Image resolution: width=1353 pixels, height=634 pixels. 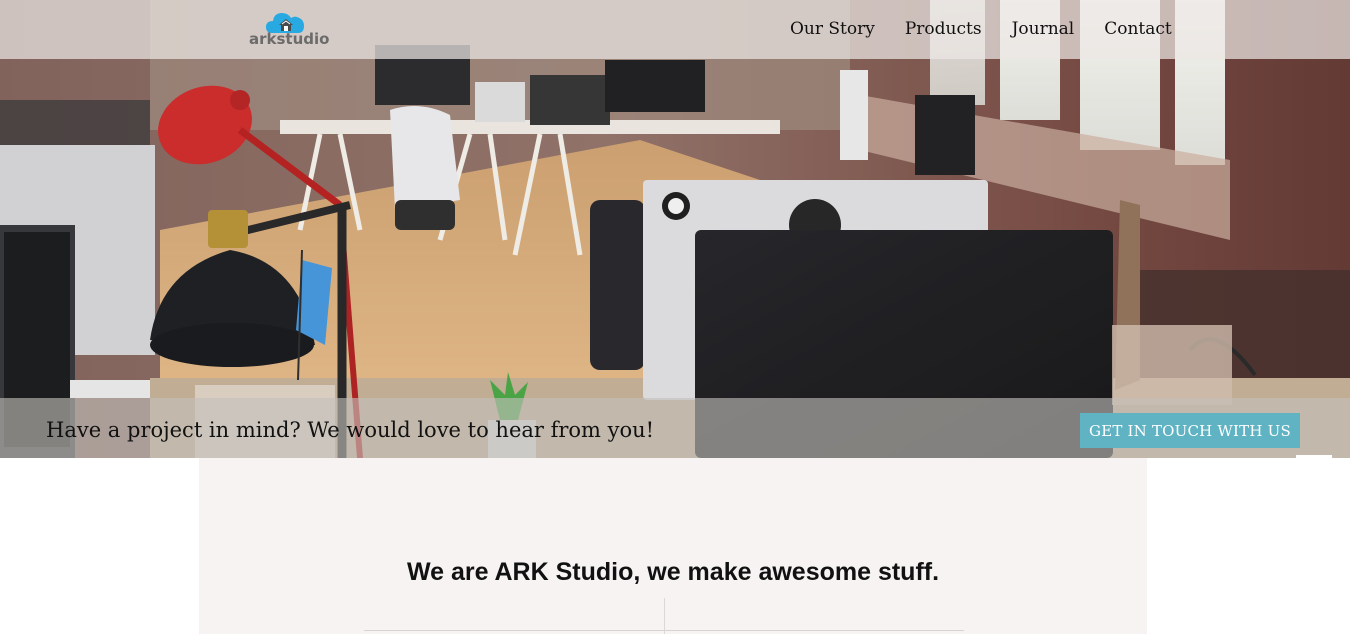 What do you see at coordinates (664, 616) in the screenshot?
I see `vertical-divider` at bounding box center [664, 616].